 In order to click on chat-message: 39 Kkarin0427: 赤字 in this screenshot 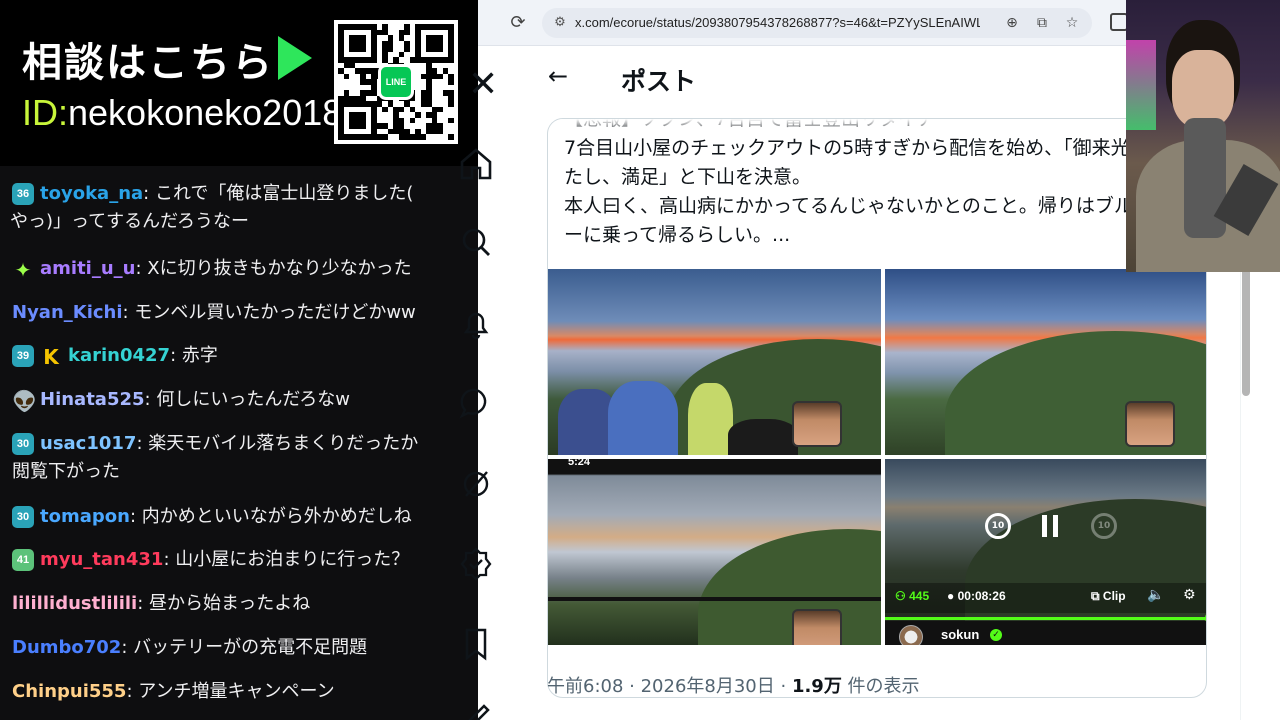, I will do `click(222, 356)`.